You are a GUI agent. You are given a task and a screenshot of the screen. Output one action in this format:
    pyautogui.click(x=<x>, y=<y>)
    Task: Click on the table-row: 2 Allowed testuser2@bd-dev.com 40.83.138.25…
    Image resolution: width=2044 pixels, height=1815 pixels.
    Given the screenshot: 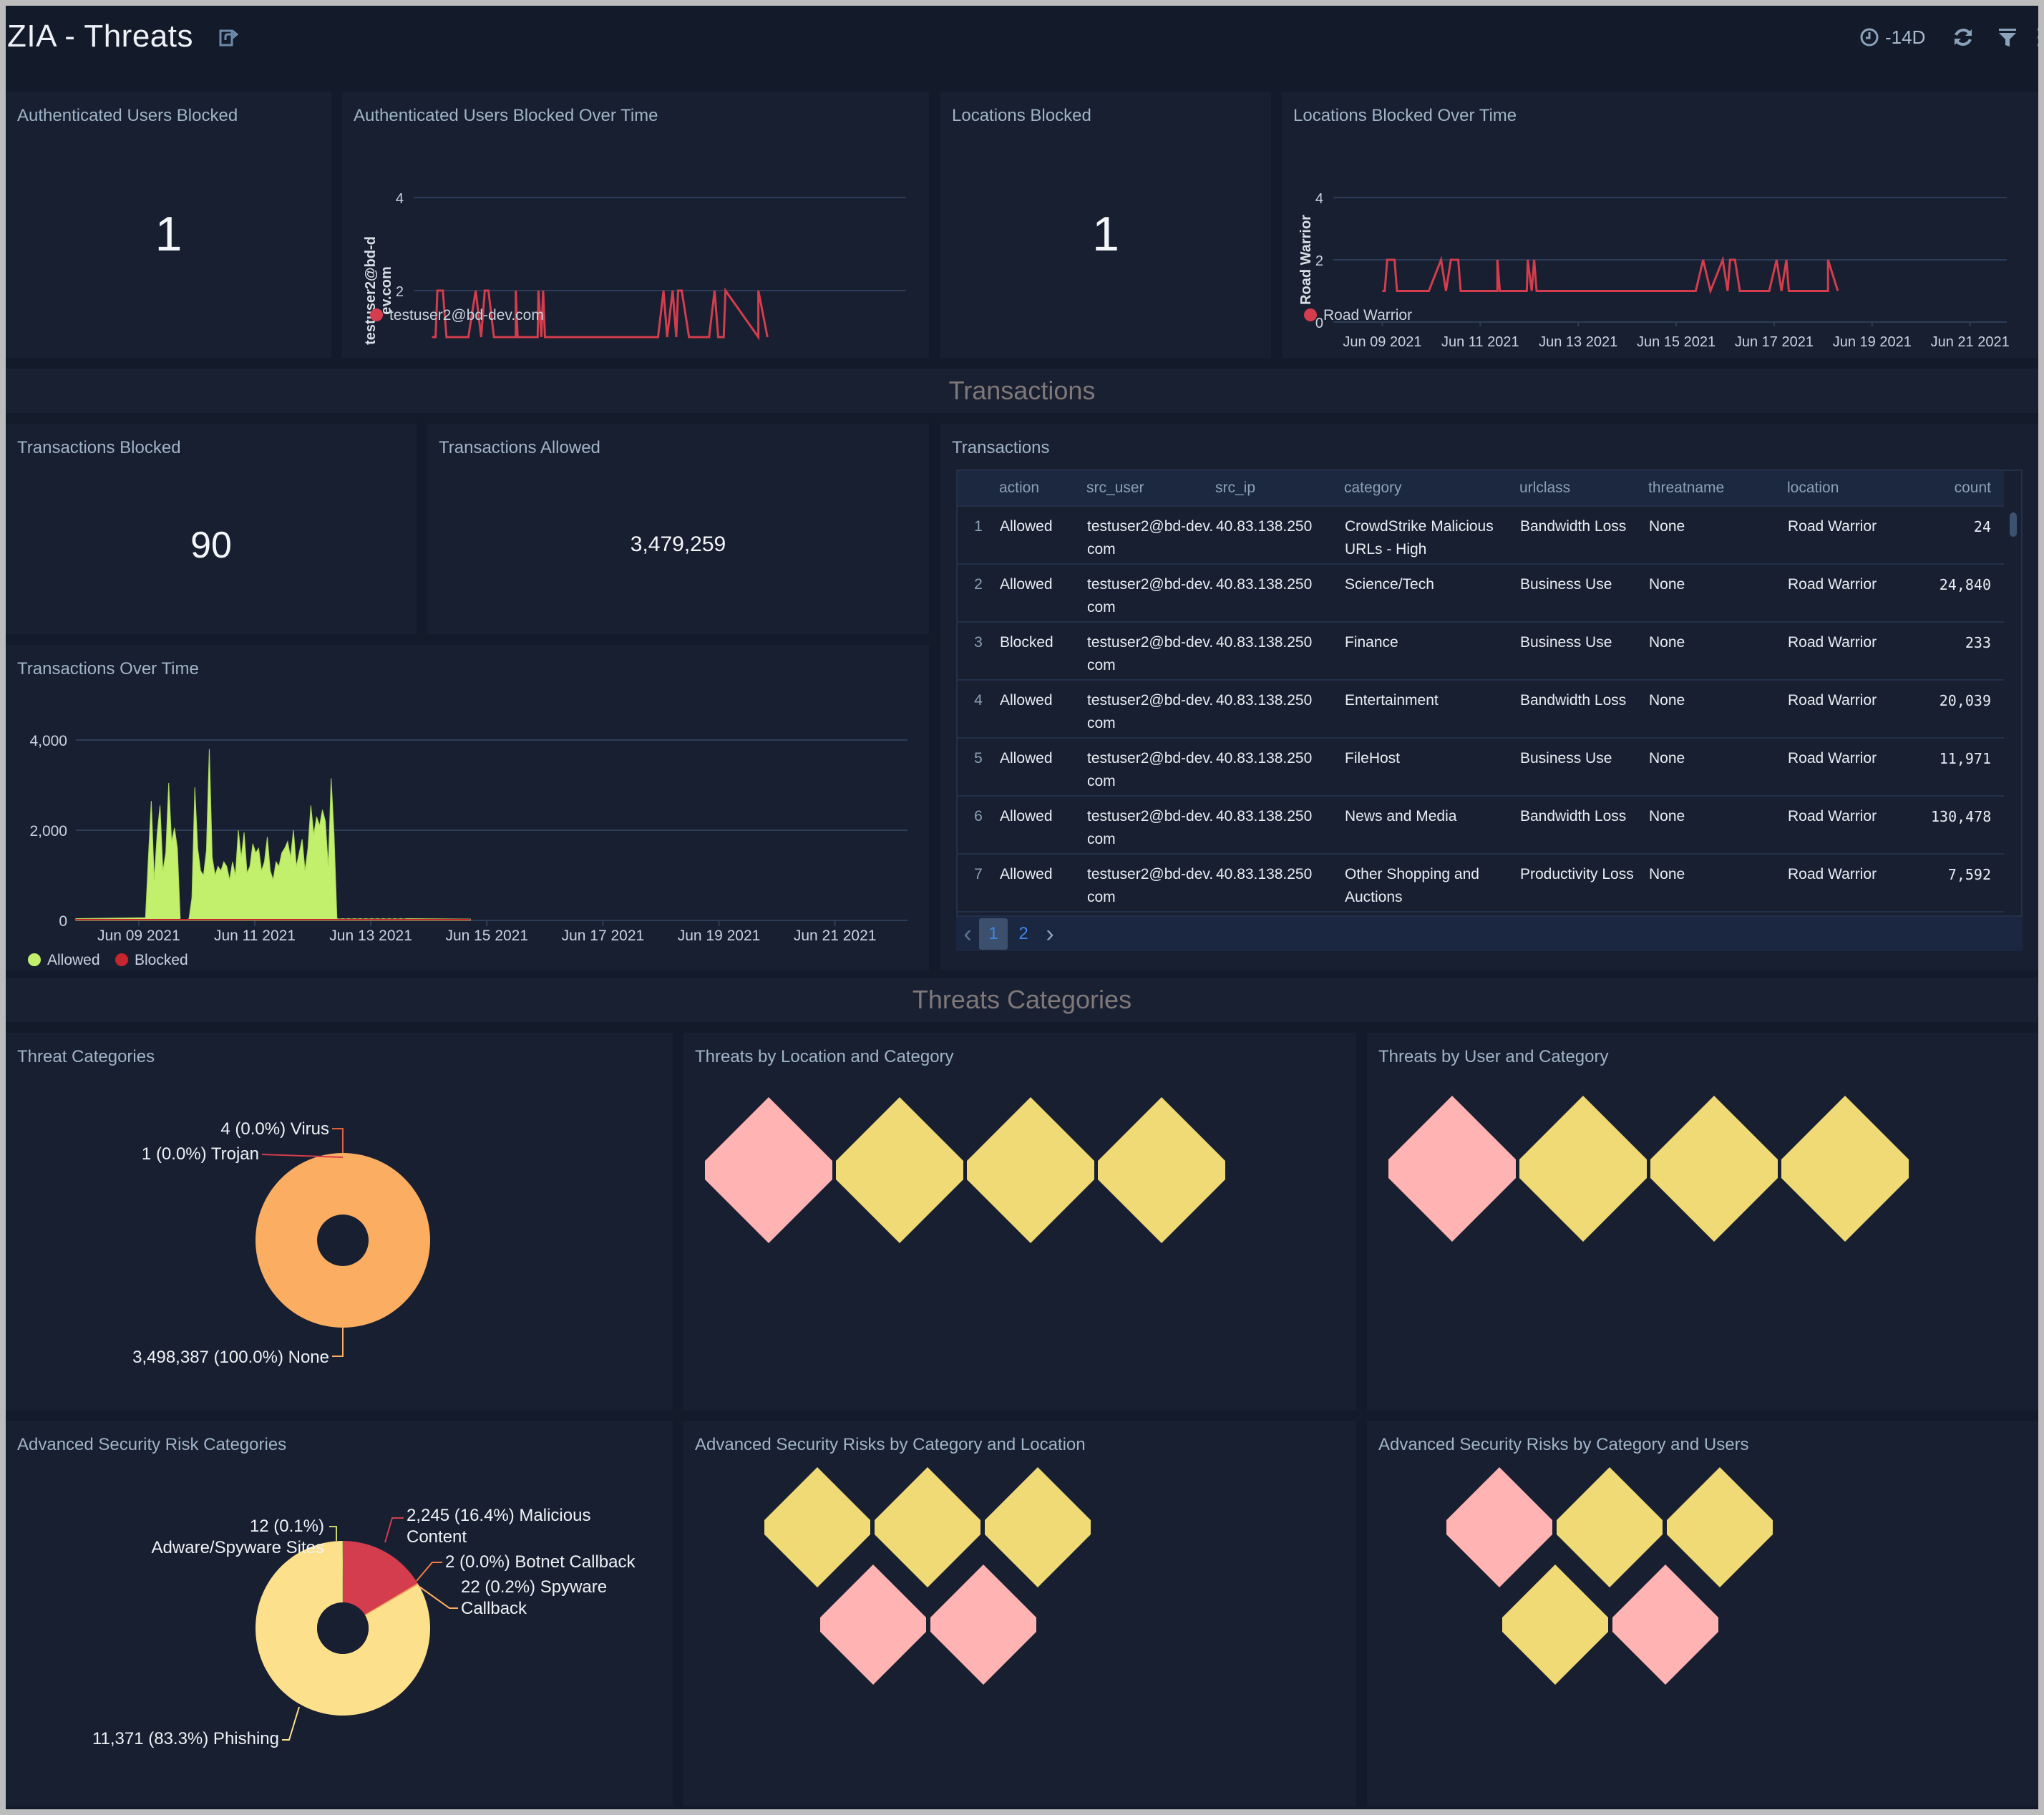 What is the action you would take?
    pyautogui.click(x=1481, y=593)
    